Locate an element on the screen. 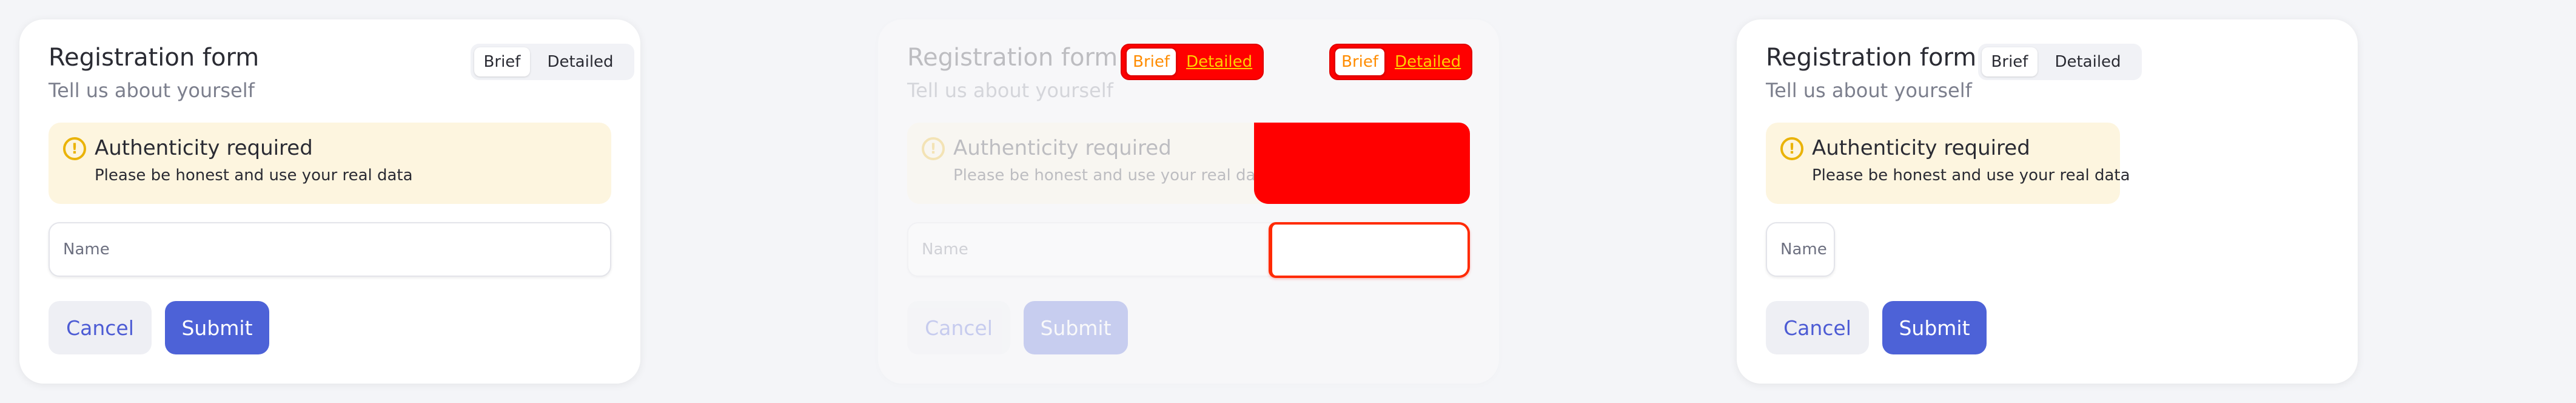 Image resolution: width=2576 pixels, height=403 pixels. view-toggle-duplicate: Brief Detailed is located at coordinates (1400, 62).